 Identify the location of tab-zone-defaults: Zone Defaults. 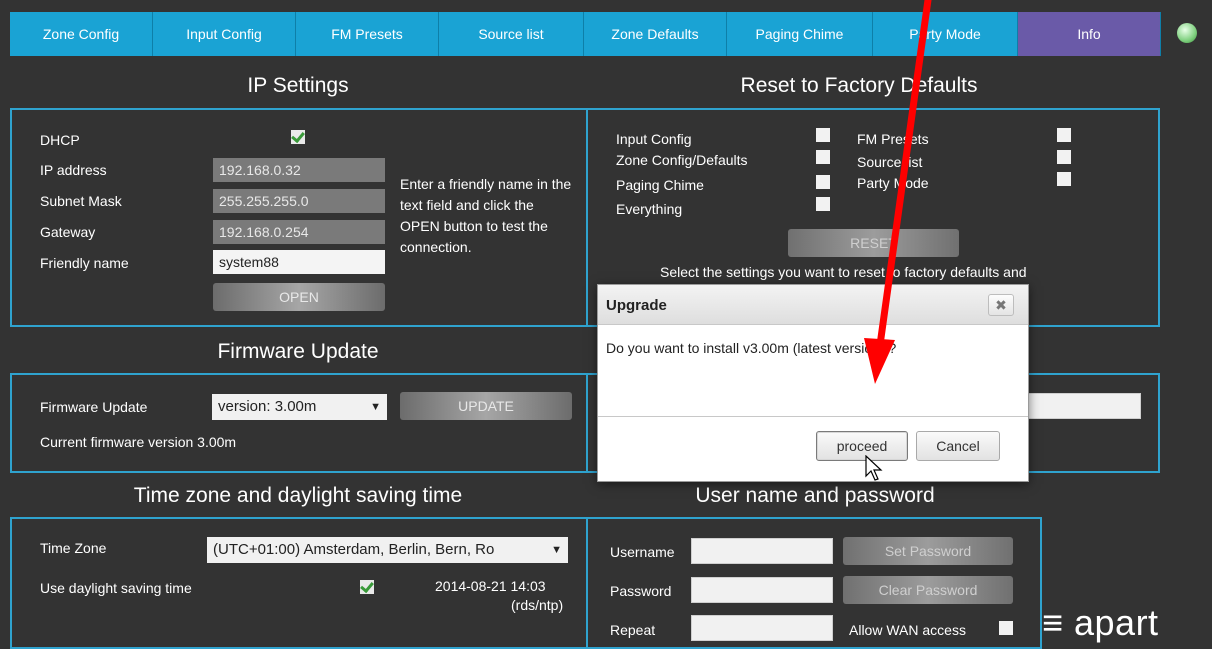
(655, 34).